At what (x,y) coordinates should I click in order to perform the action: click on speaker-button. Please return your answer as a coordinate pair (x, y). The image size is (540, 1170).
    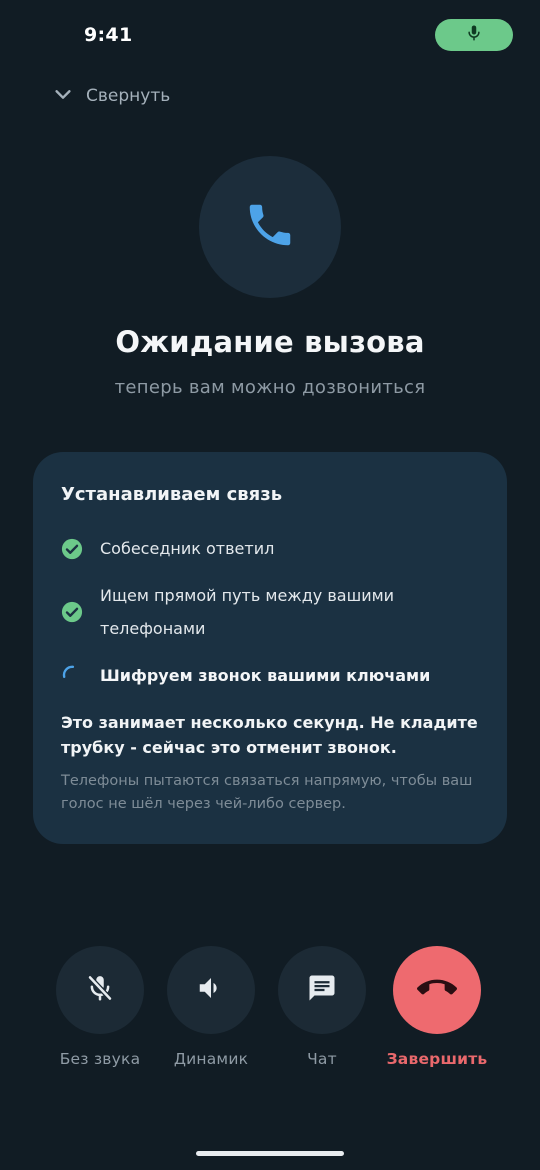
    Looking at the image, I should click on (211, 990).